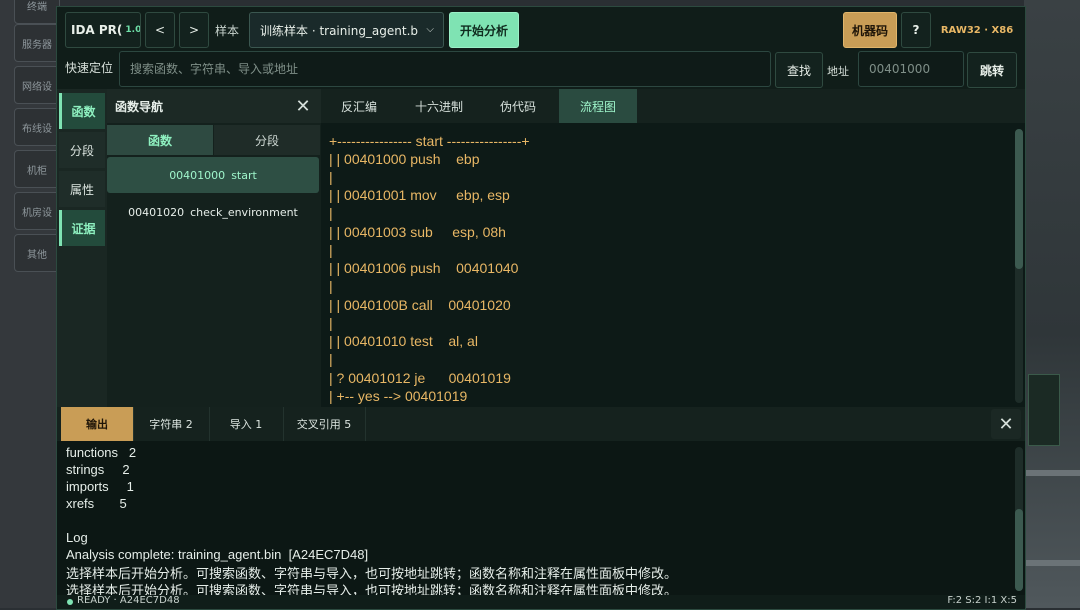 The width and height of the screenshot is (1080, 610). Describe the element at coordinates (799, 70) in the screenshot. I see `find-button: 查找` at that location.